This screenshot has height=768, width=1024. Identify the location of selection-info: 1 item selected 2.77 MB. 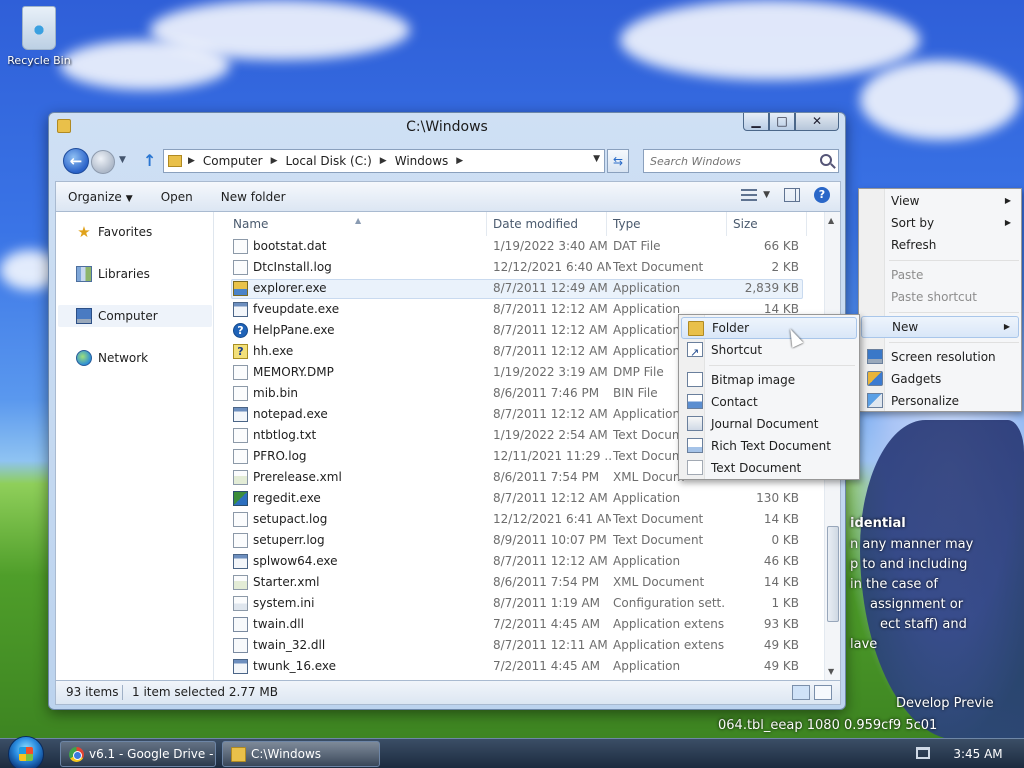
(205, 692).